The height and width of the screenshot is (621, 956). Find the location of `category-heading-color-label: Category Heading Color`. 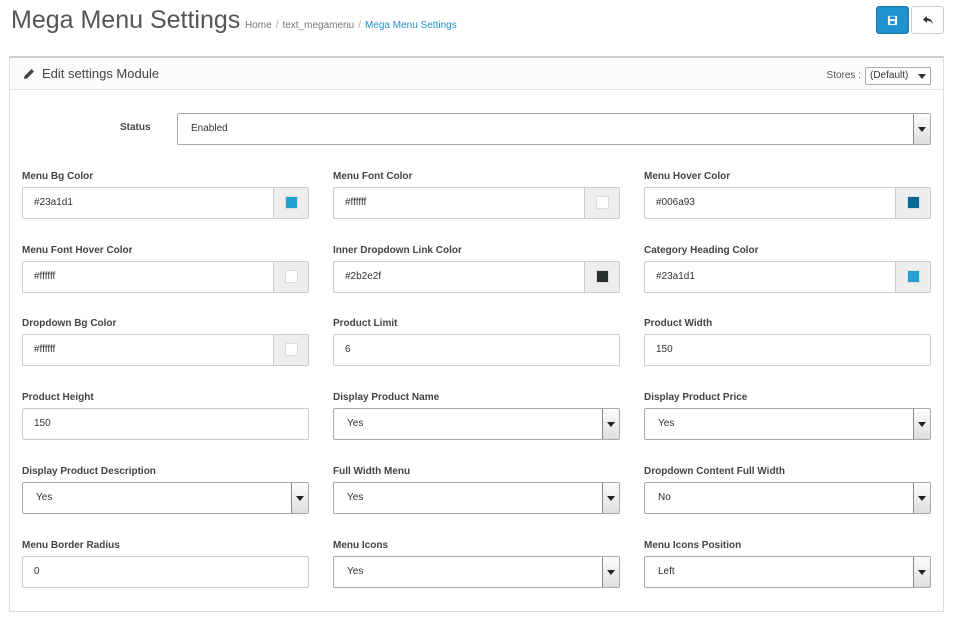

category-heading-color-label: Category Heading Color is located at coordinates (701, 250).